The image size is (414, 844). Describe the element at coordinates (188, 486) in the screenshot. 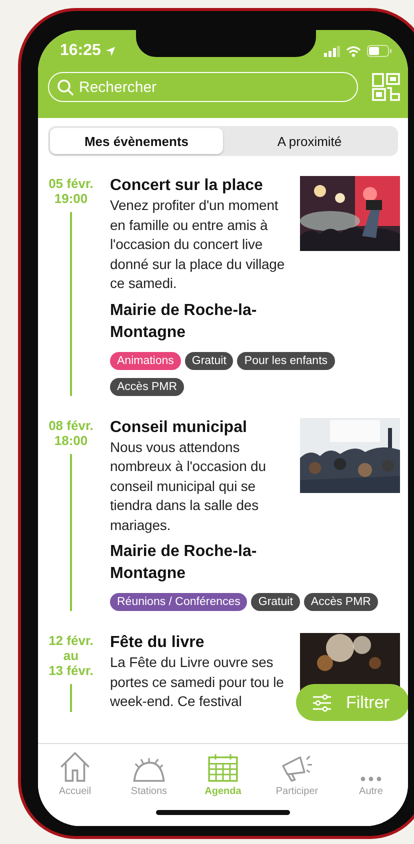

I see `event-description: Nous vous attendons nombreux à l'occasion du conseil municipal qui se tiendra dans la salle des mariages.` at that location.